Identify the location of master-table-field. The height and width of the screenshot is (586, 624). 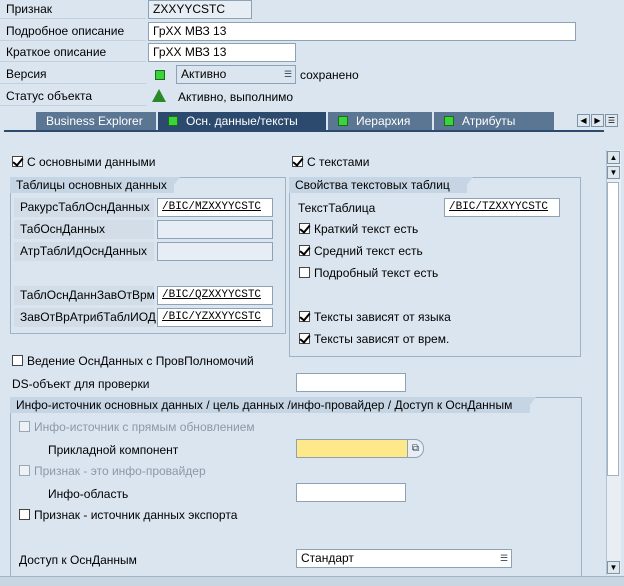
(215, 229).